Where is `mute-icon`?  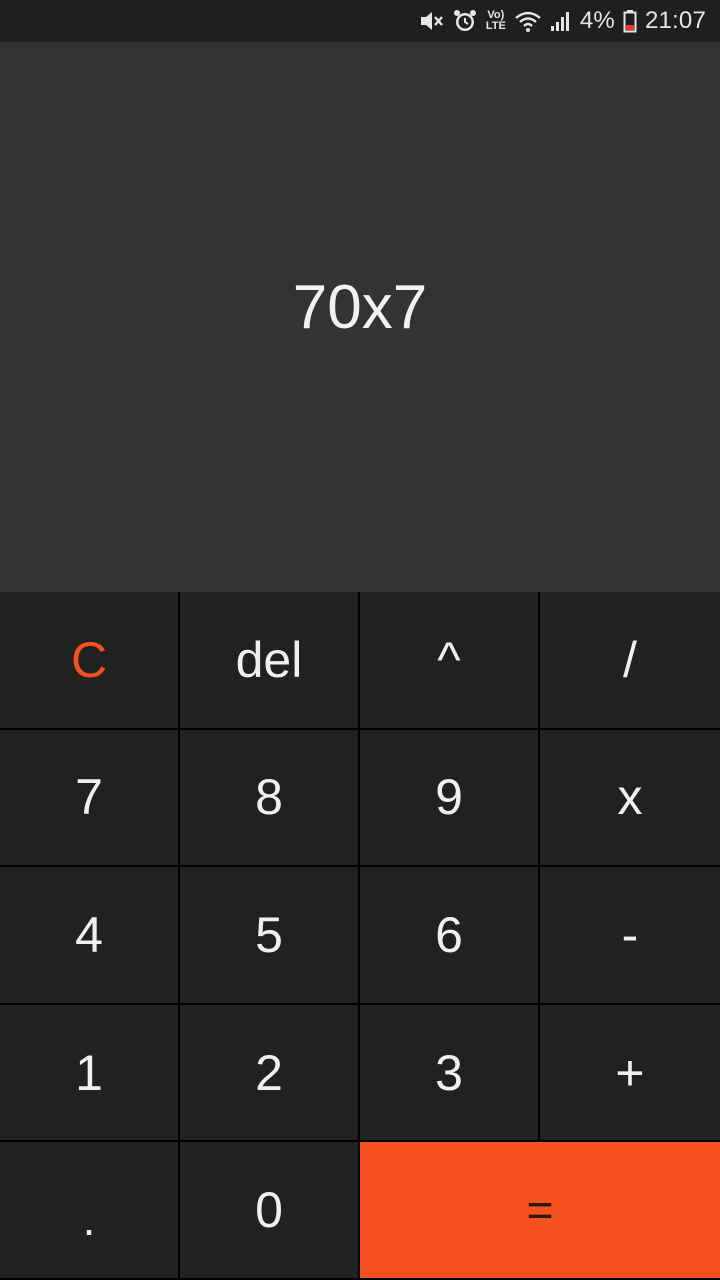
mute-icon is located at coordinates (431, 21).